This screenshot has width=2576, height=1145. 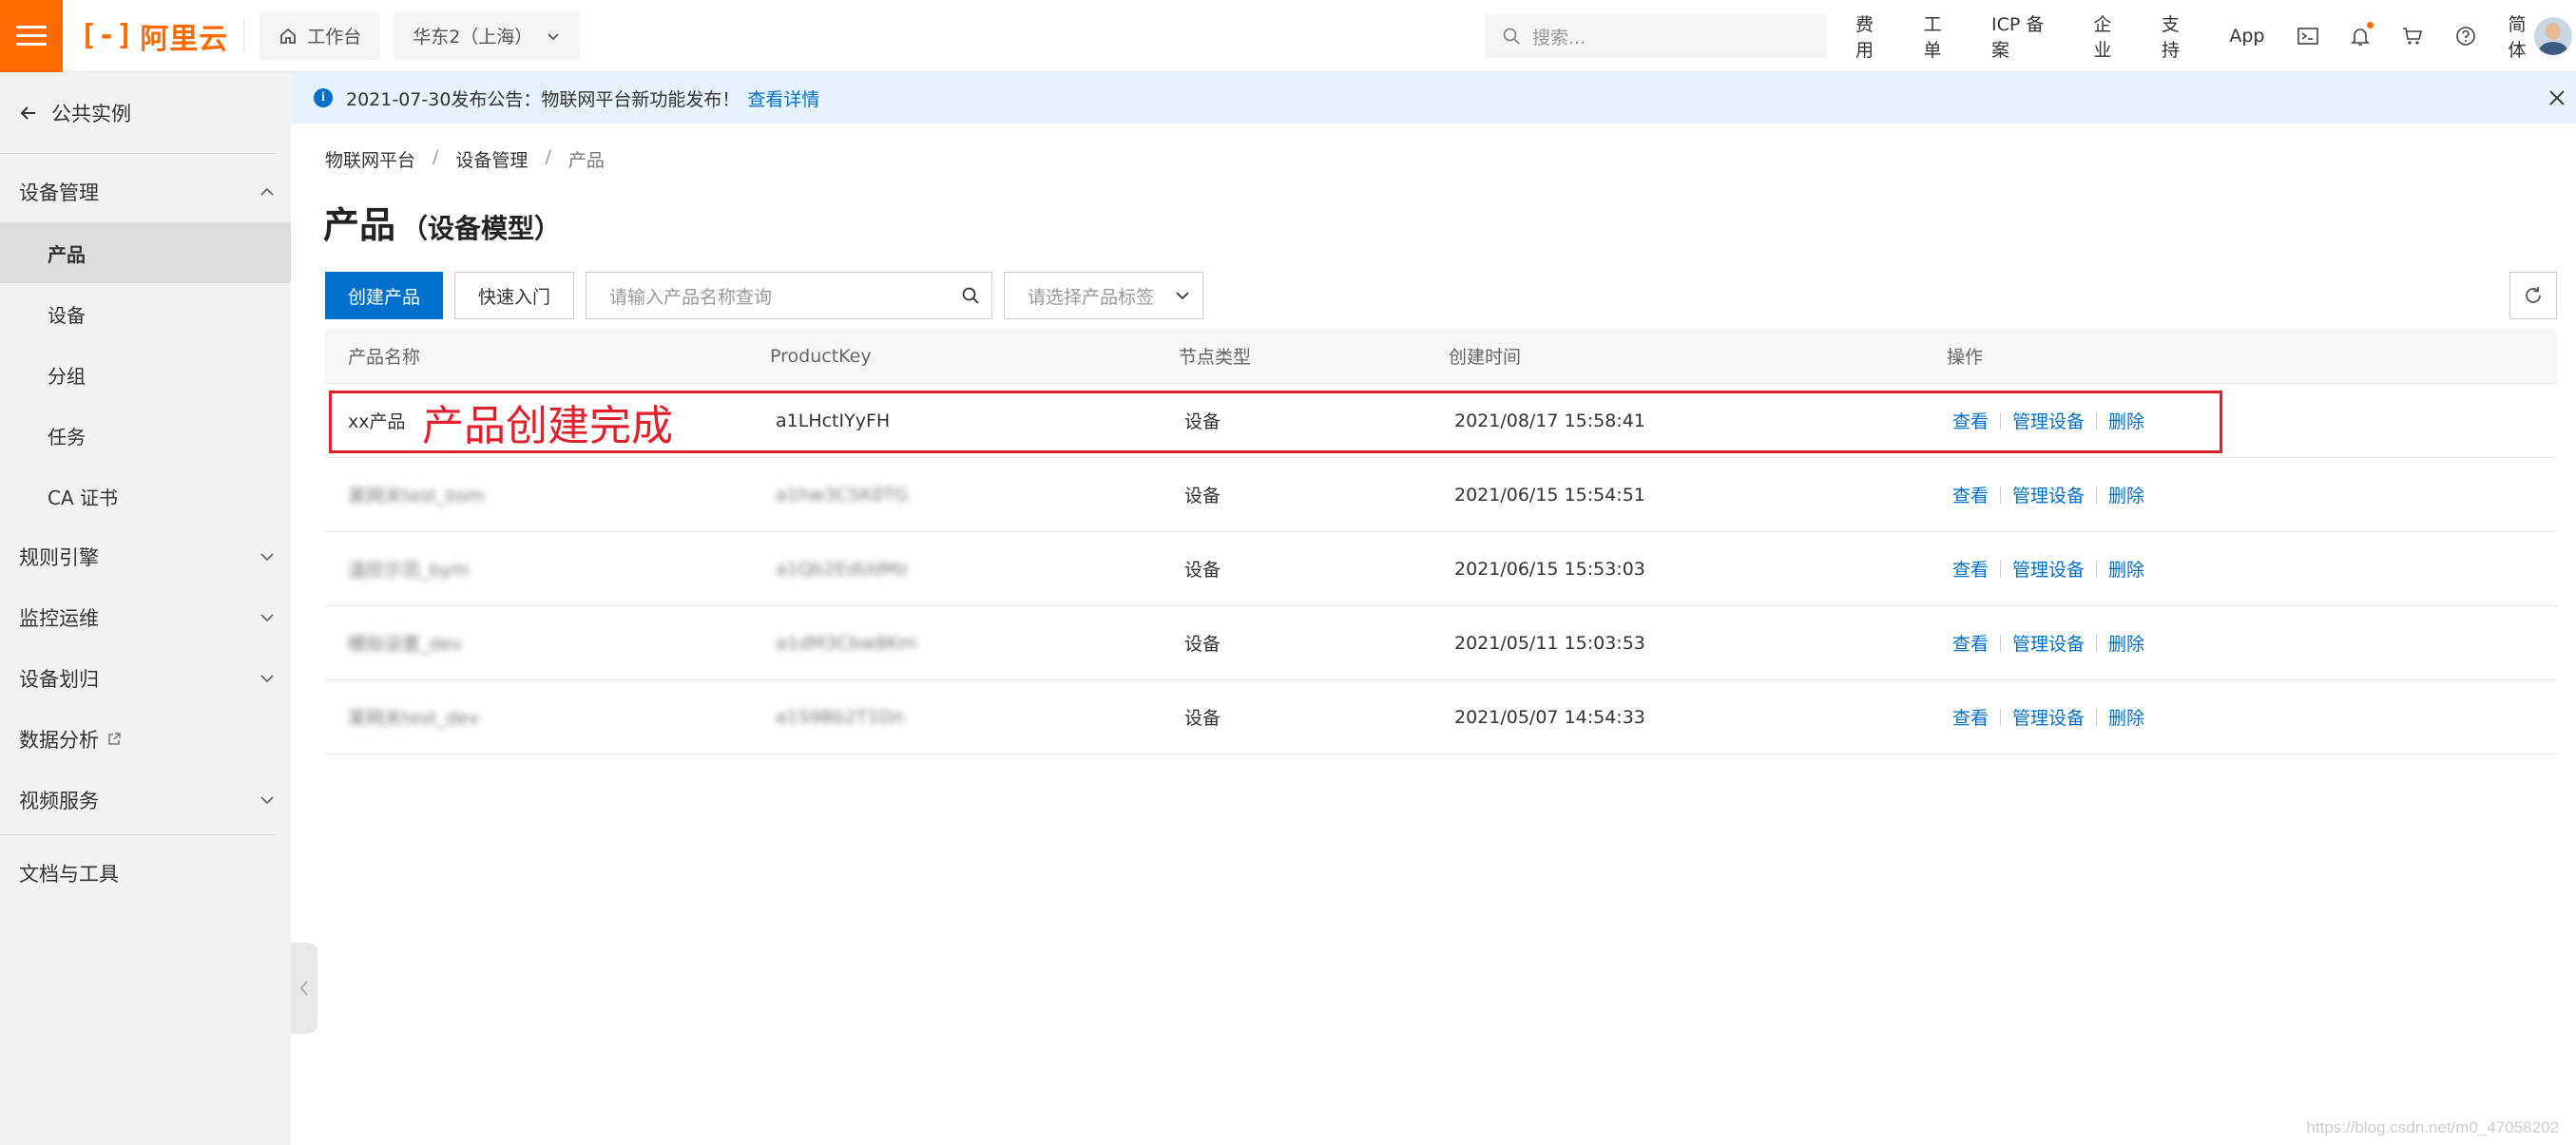 I want to click on back-to-instances: 公共实例, so click(x=139, y=113).